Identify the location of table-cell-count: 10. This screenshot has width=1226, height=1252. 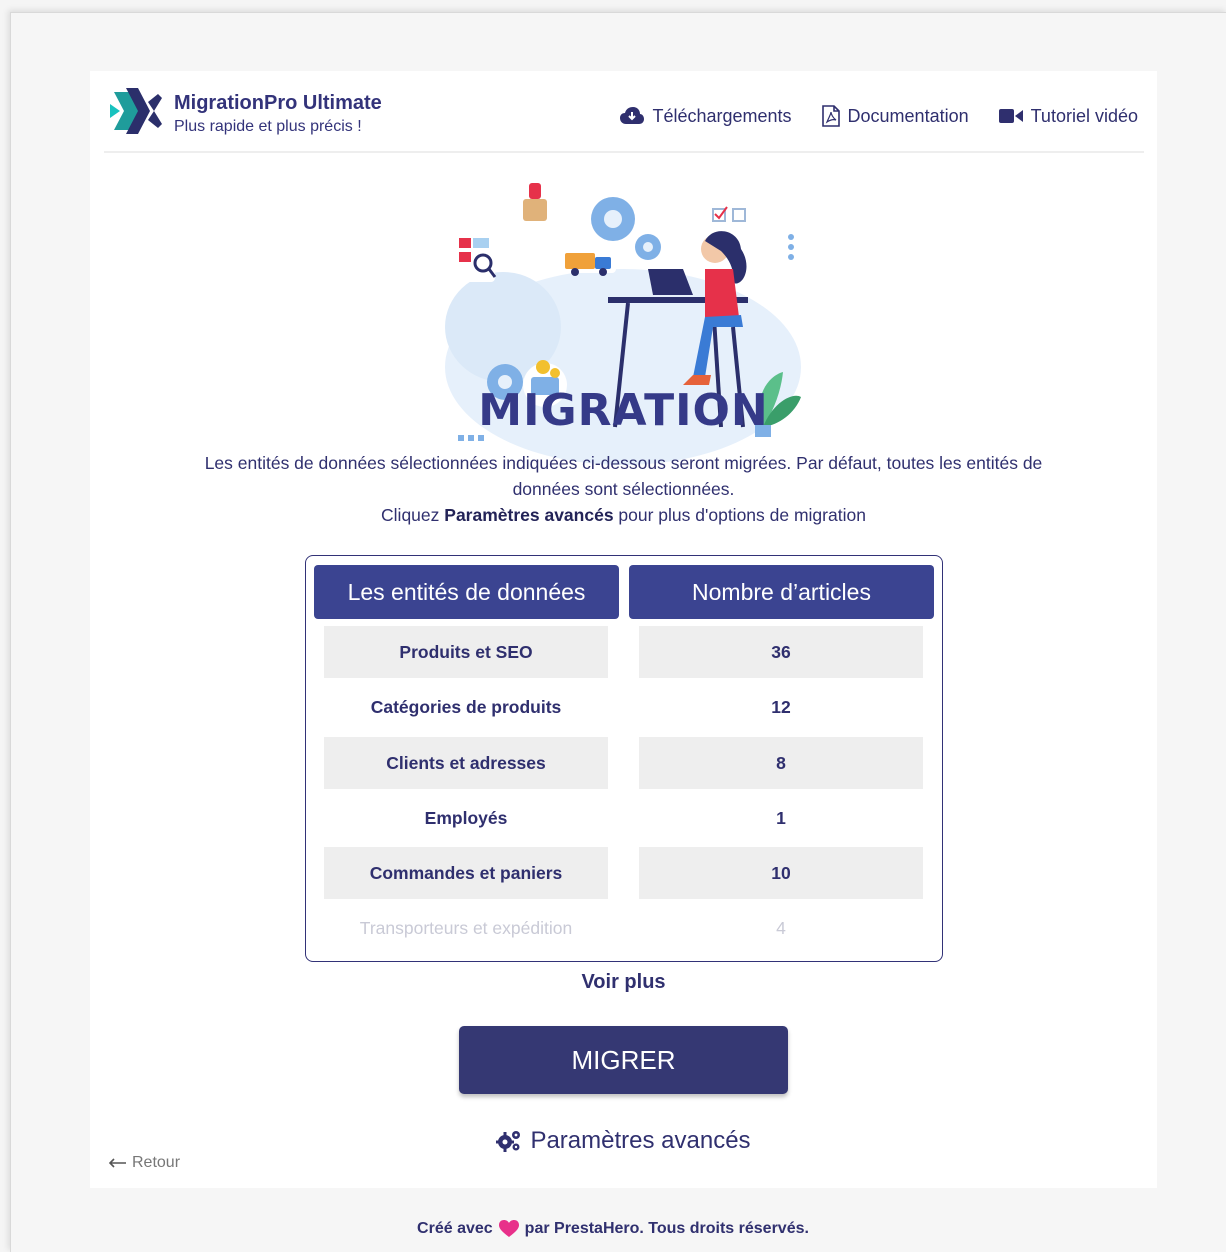
(781, 873).